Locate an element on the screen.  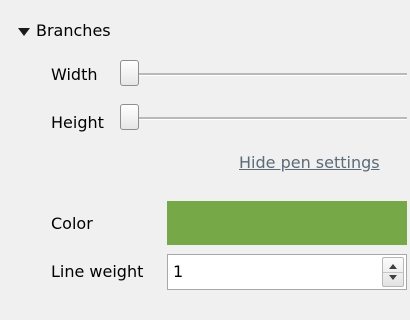
width-slider-track is located at coordinates (263, 74).